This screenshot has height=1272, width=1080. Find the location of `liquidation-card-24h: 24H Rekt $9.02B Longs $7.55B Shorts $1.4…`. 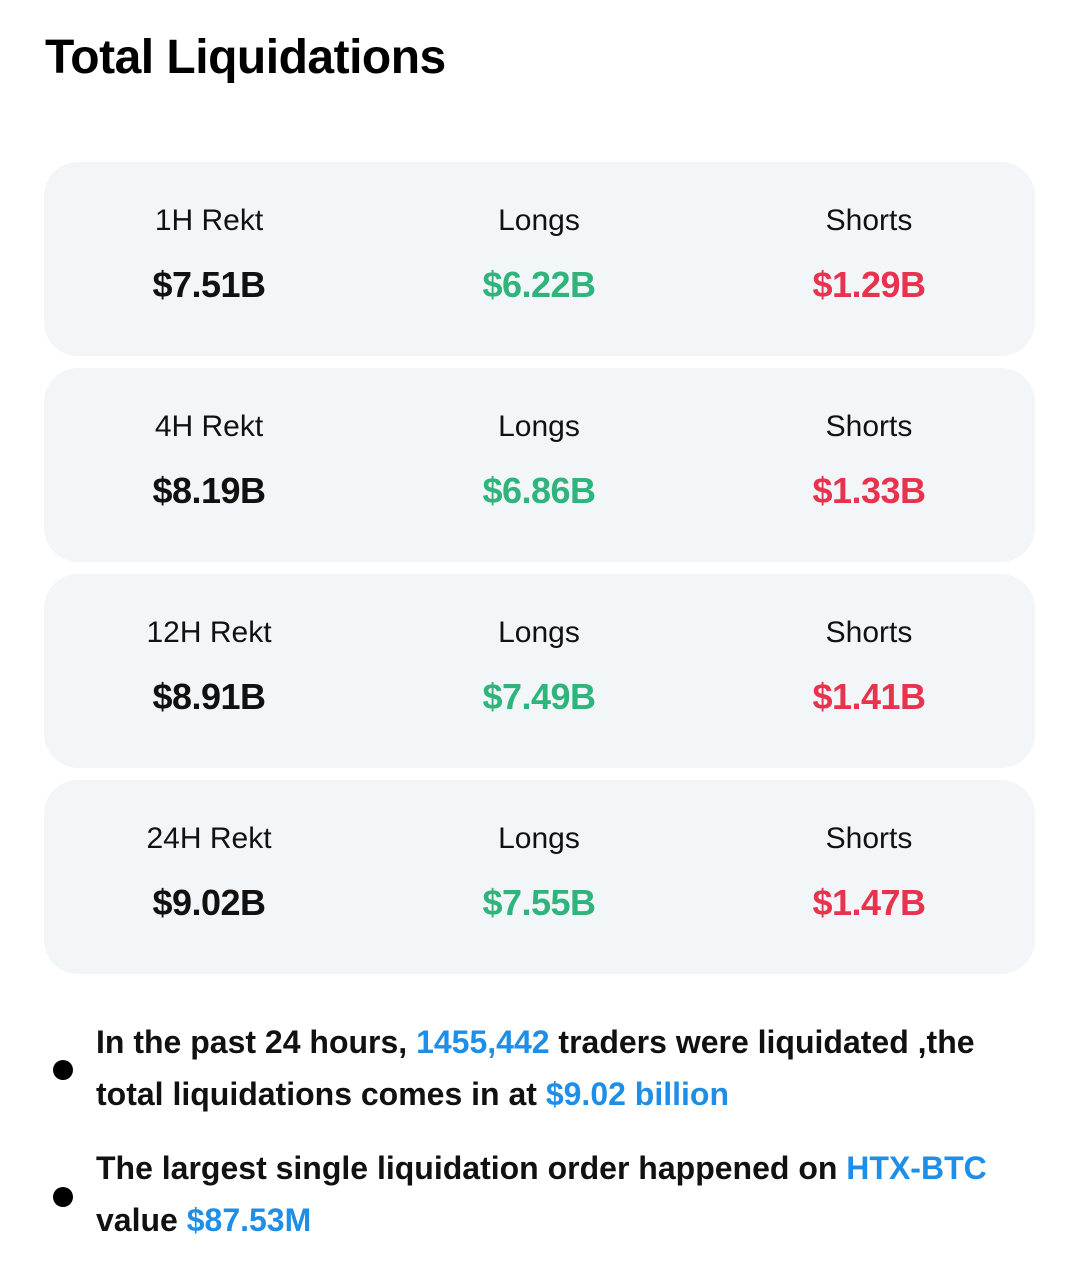

liquidation-card-24h: 24H Rekt $9.02B Longs $7.55B Shorts $1.4… is located at coordinates (539, 877).